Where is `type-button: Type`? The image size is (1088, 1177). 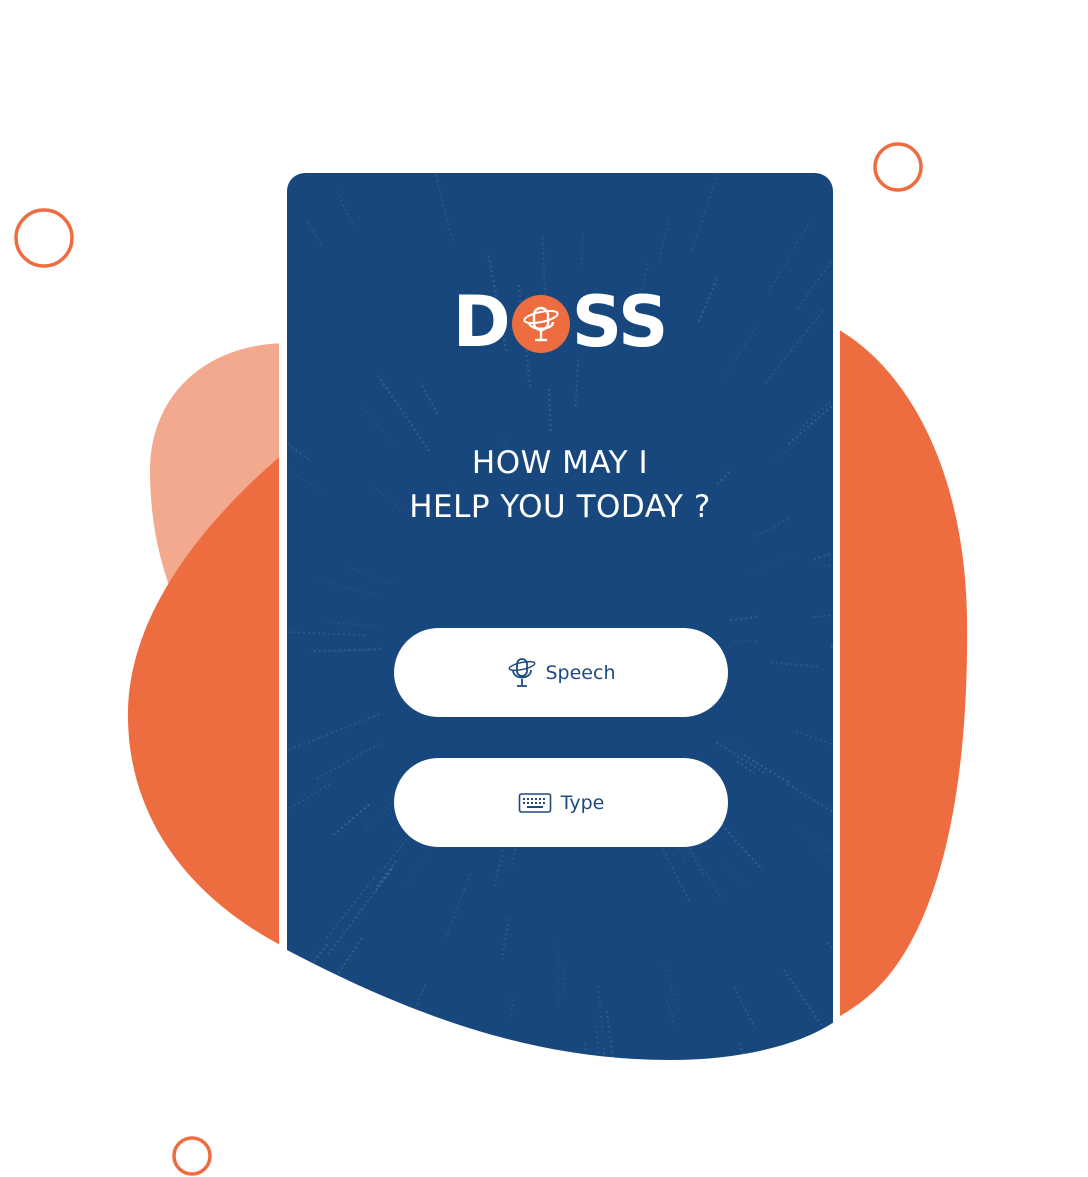
type-button: Type is located at coordinates (561, 802).